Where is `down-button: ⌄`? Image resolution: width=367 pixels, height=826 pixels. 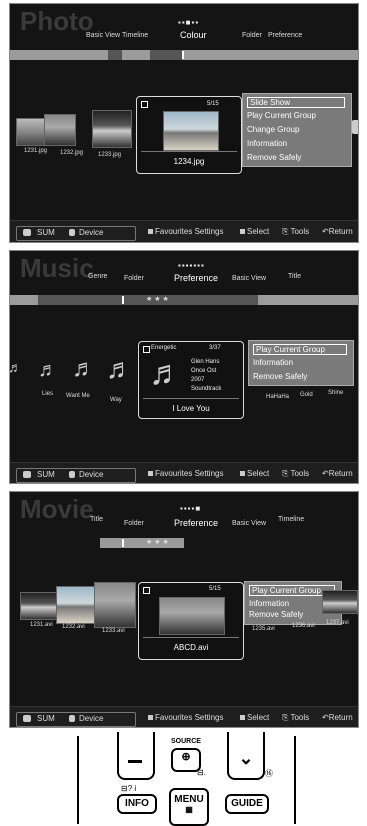
down-button: ⌄ is located at coordinates (246, 756).